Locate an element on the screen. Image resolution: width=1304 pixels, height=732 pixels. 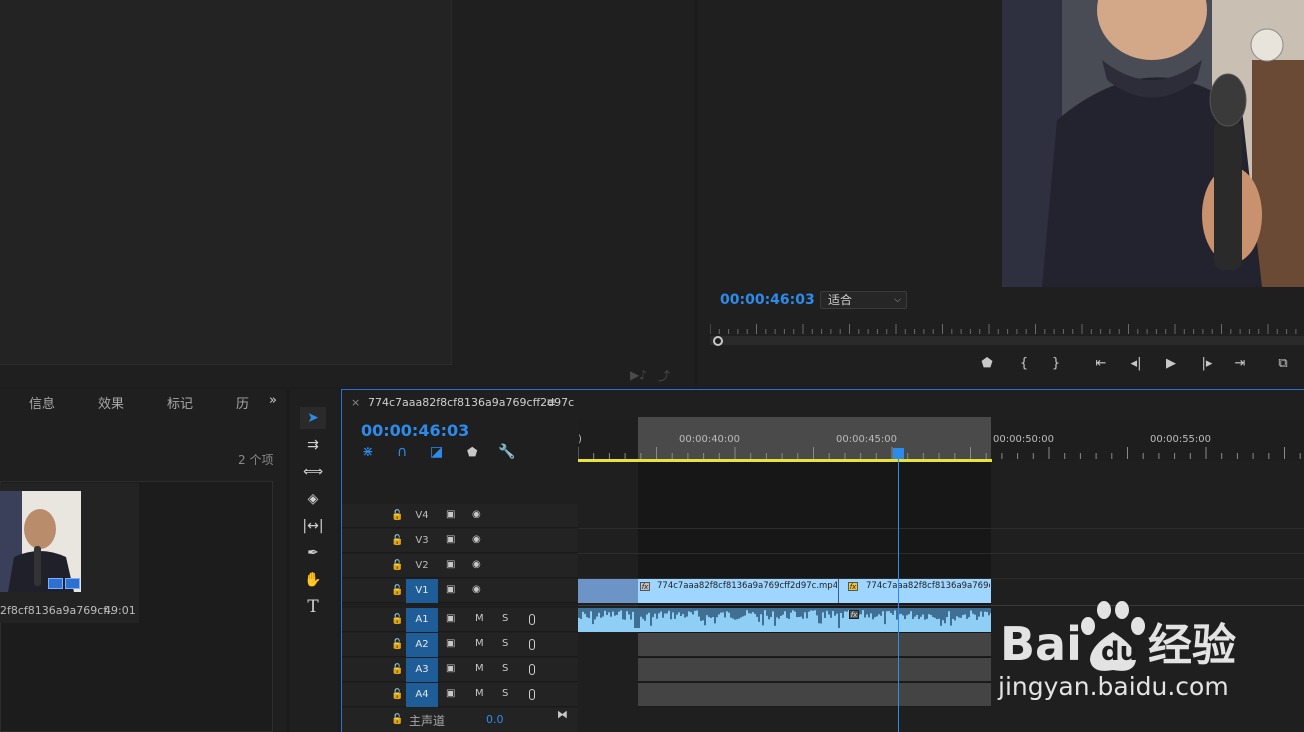
track-name: V4 is located at coordinates (422, 516).